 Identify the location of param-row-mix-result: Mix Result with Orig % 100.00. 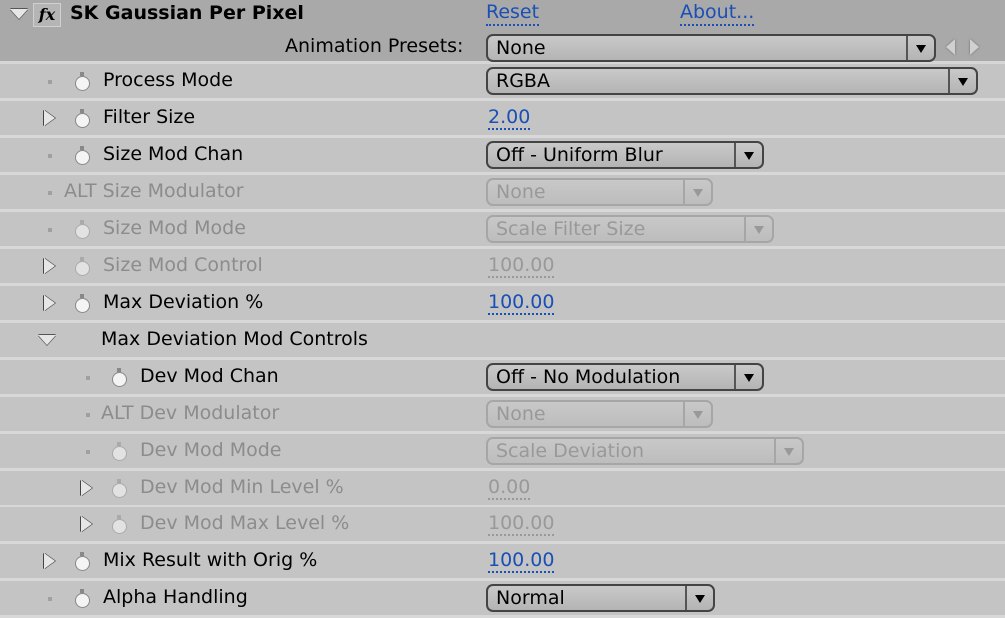
(502, 562).